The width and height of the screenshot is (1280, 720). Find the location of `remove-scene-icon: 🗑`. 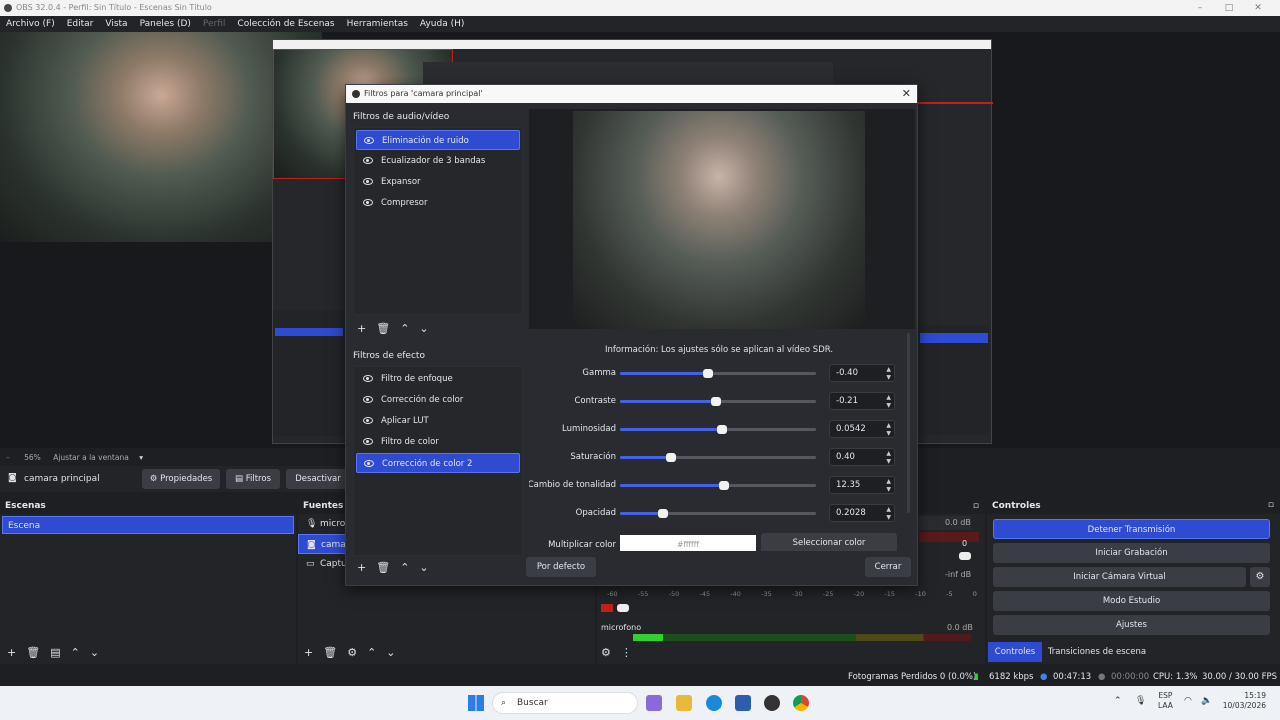

remove-scene-icon: 🗑 is located at coordinates (33, 652).